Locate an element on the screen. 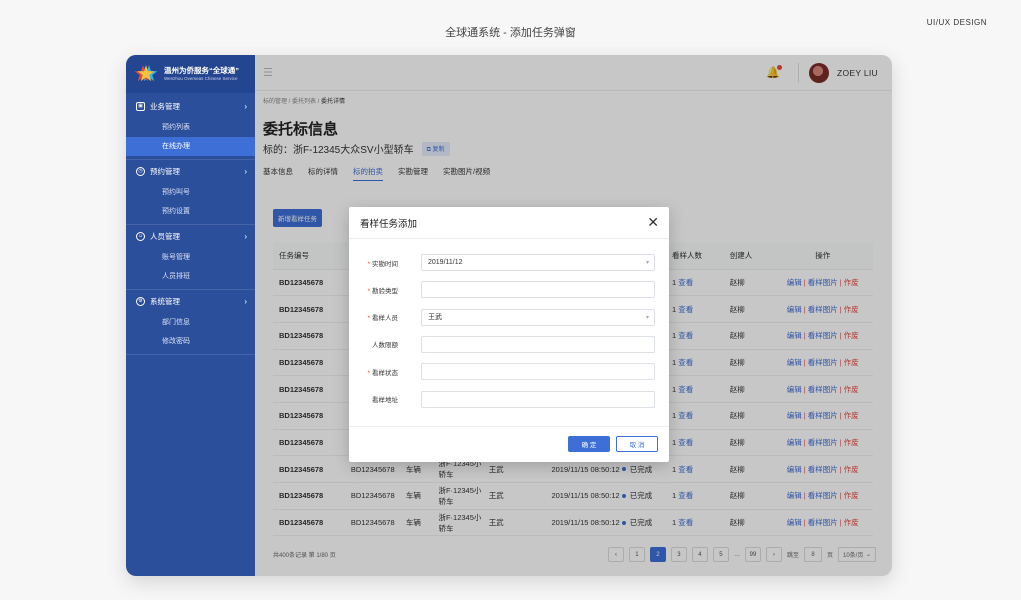  form-row: * 看样人员 王武 ▾ is located at coordinates (509, 317).